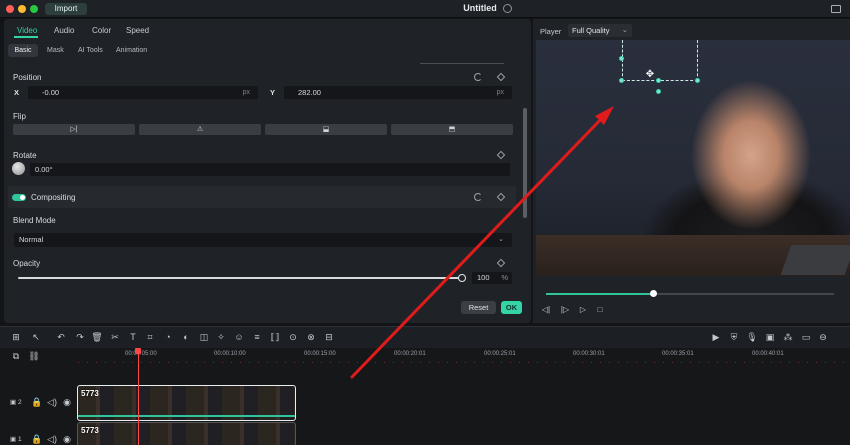 The height and width of the screenshot is (445, 850). Describe the element at coordinates (583, 310) in the screenshot. I see `play-icon: ▷` at that location.